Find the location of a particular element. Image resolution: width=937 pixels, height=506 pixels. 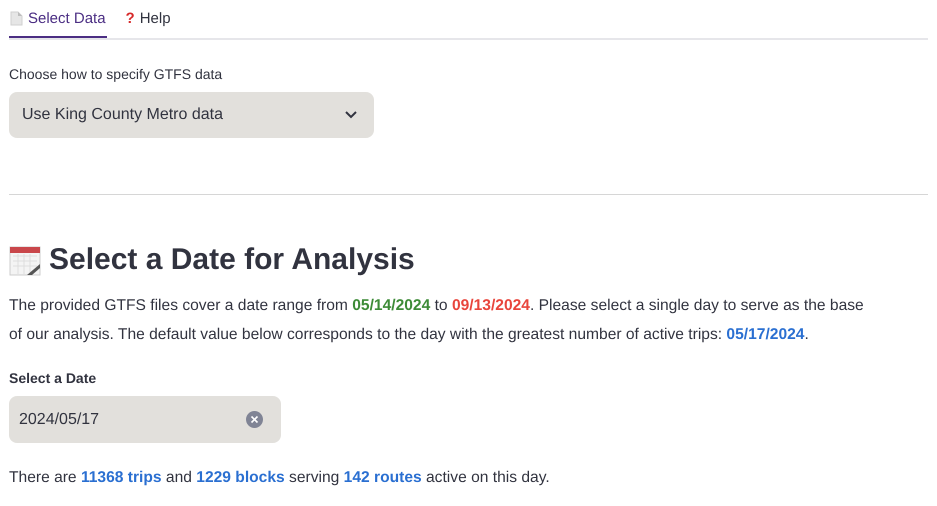

field-label: Choose how to specify GTFS data is located at coordinates (116, 74).